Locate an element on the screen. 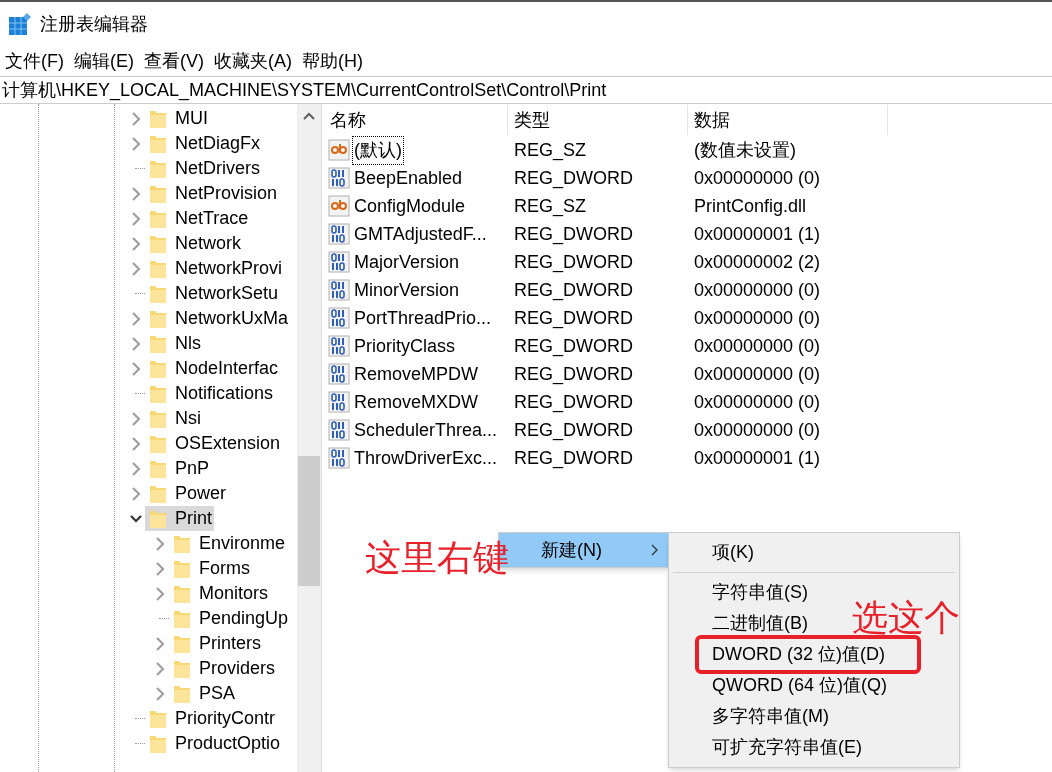  tree-item: OSExtension is located at coordinates (214, 443).